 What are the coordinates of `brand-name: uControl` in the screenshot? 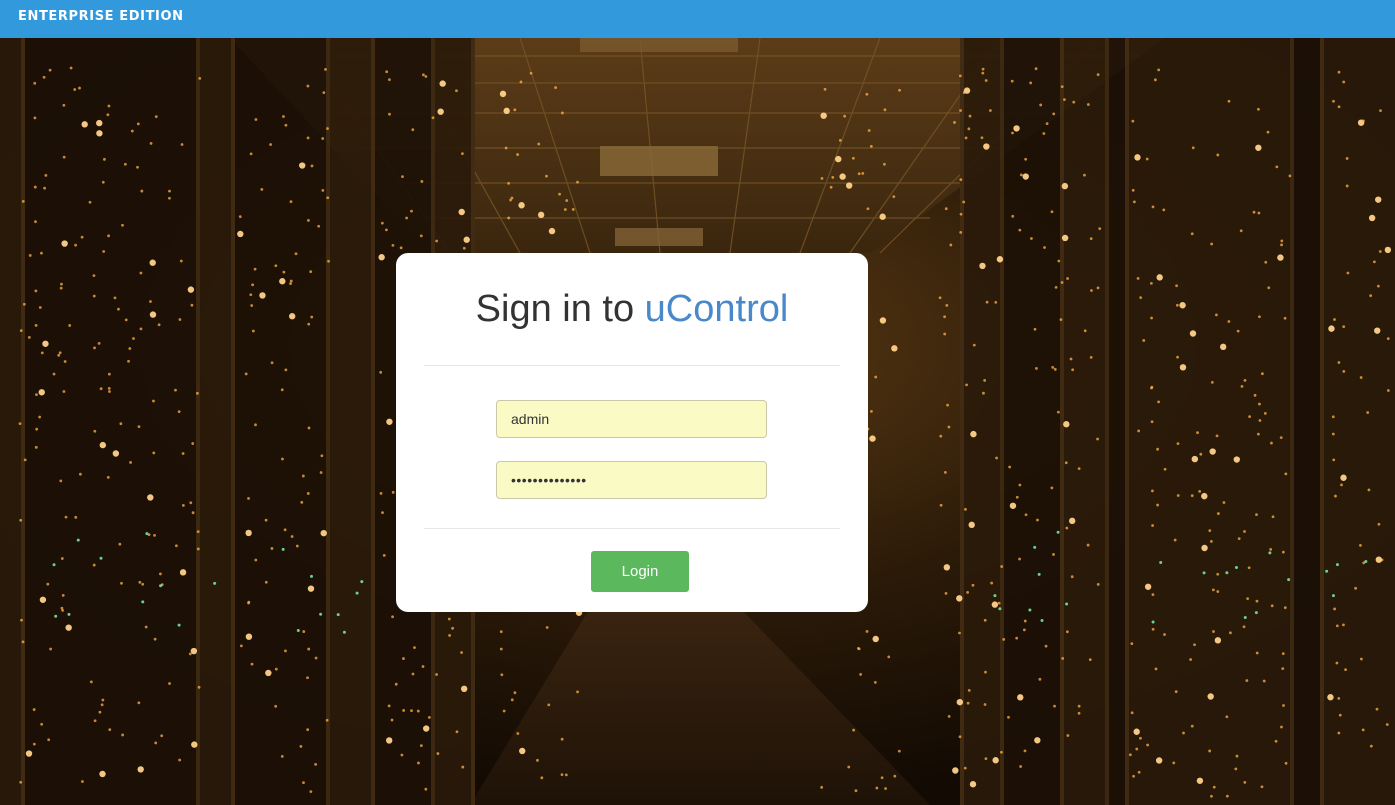 It's located at (716, 309).